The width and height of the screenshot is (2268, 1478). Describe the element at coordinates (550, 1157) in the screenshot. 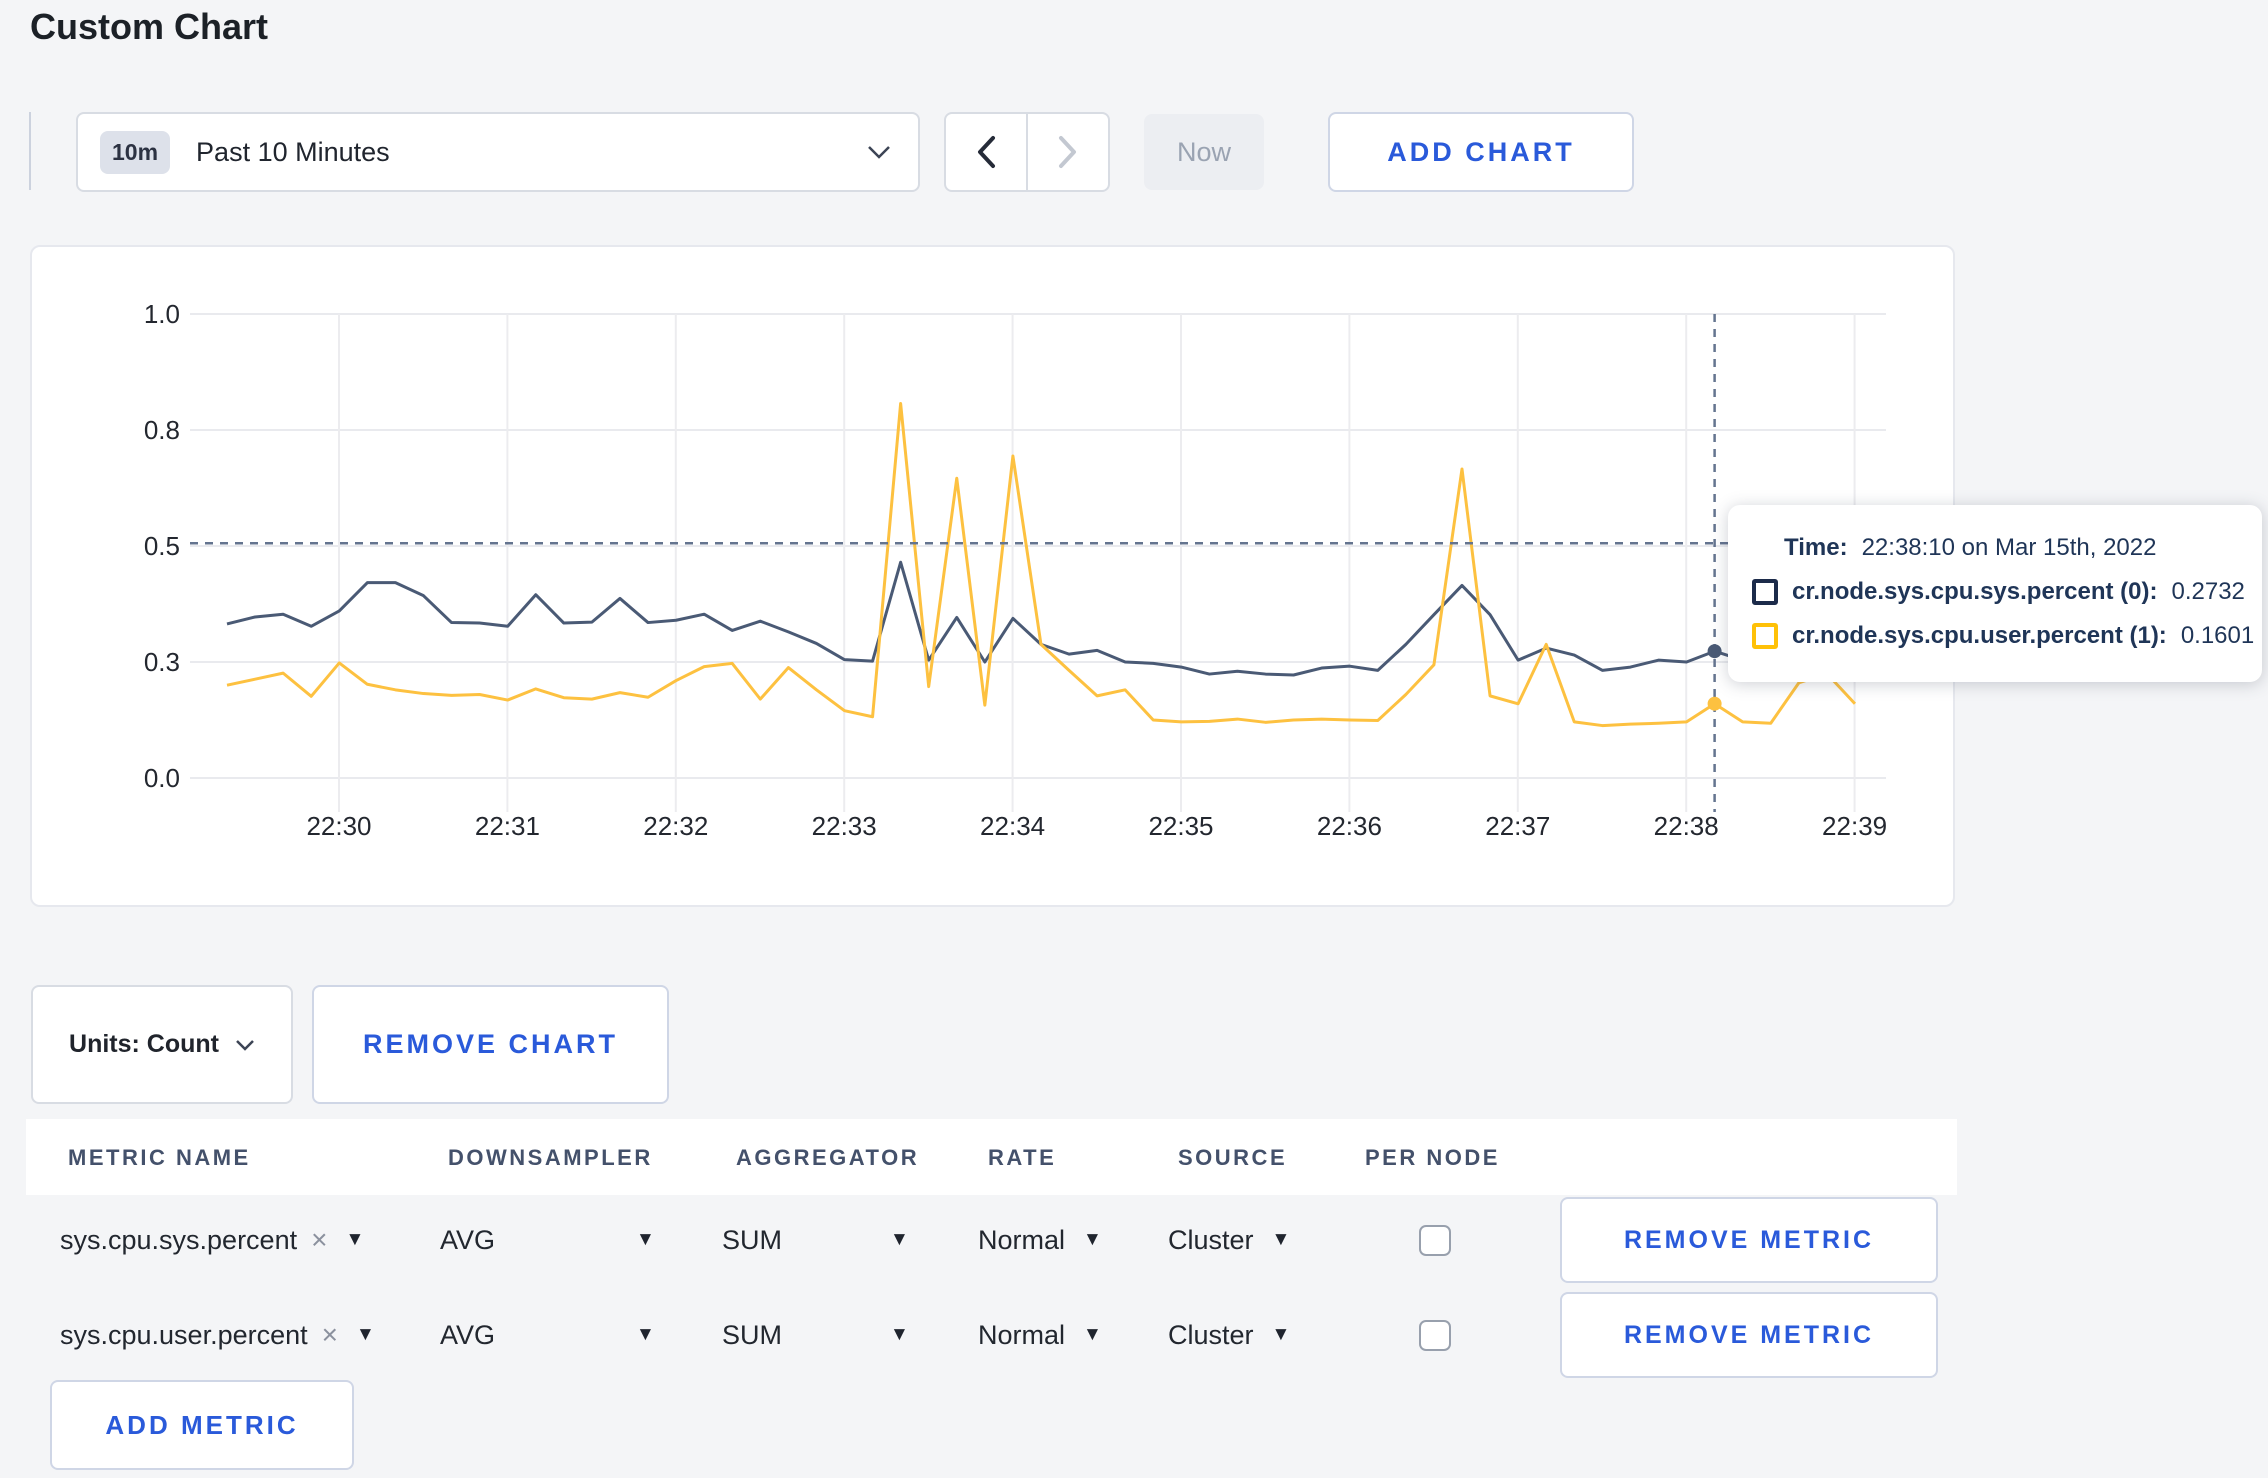

I see `col-header-downsampler: DOWNSAMPLER` at that location.